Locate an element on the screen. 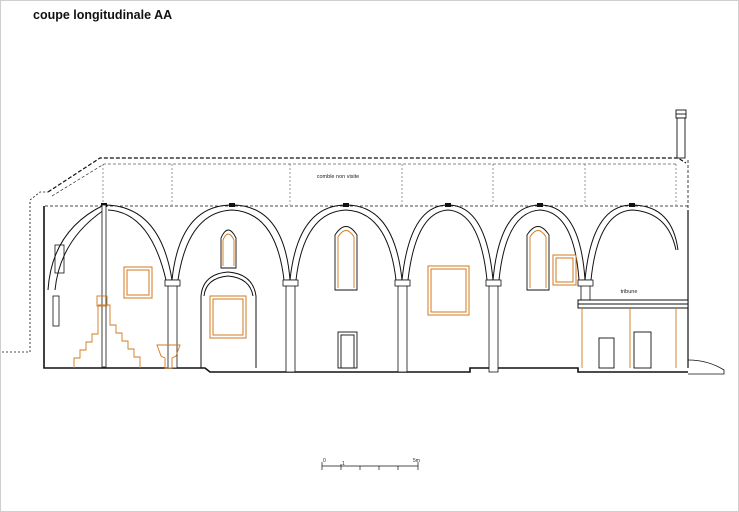 The height and width of the screenshot is (512, 739). lancet-windows-inner is located at coordinates (384, 259).